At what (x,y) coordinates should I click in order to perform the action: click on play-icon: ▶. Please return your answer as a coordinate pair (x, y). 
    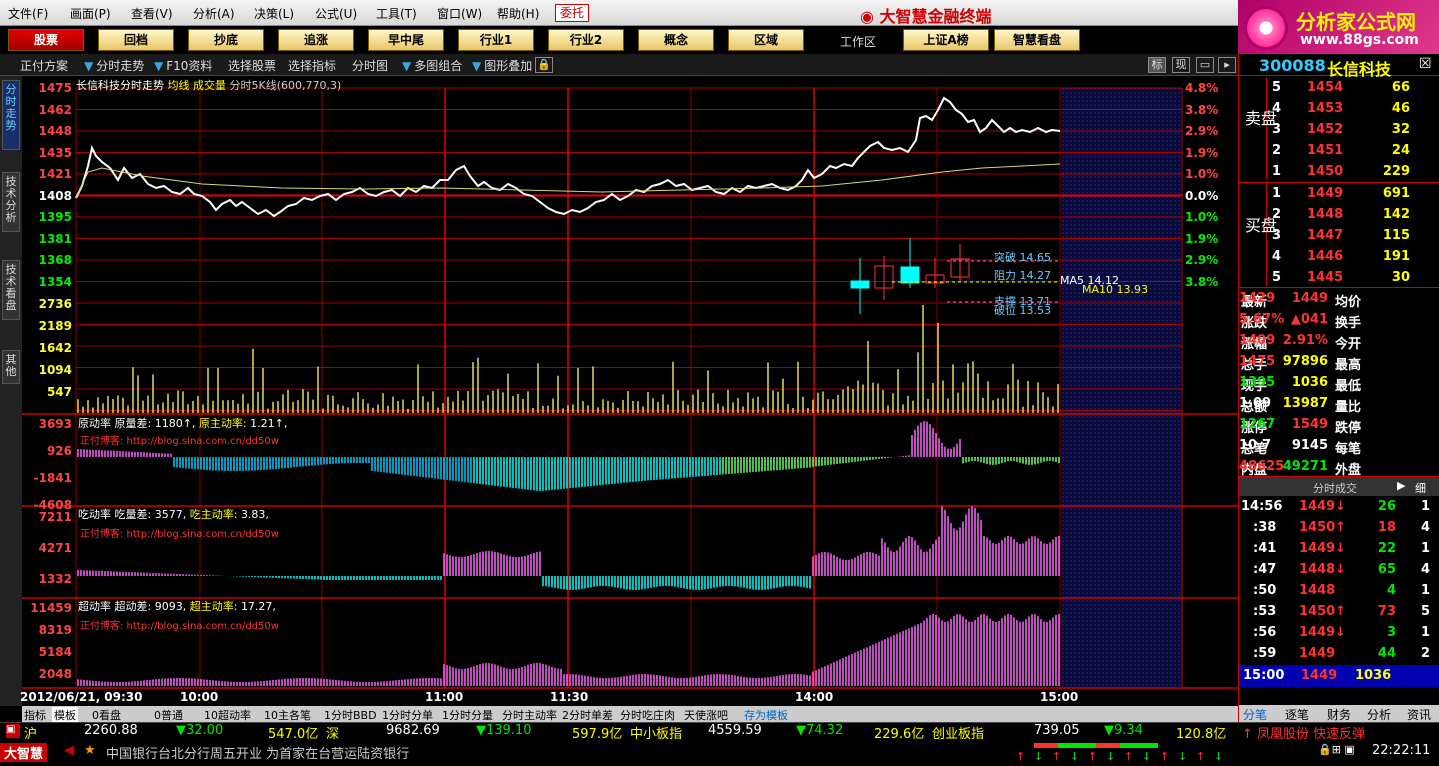
    Looking at the image, I should click on (1401, 485).